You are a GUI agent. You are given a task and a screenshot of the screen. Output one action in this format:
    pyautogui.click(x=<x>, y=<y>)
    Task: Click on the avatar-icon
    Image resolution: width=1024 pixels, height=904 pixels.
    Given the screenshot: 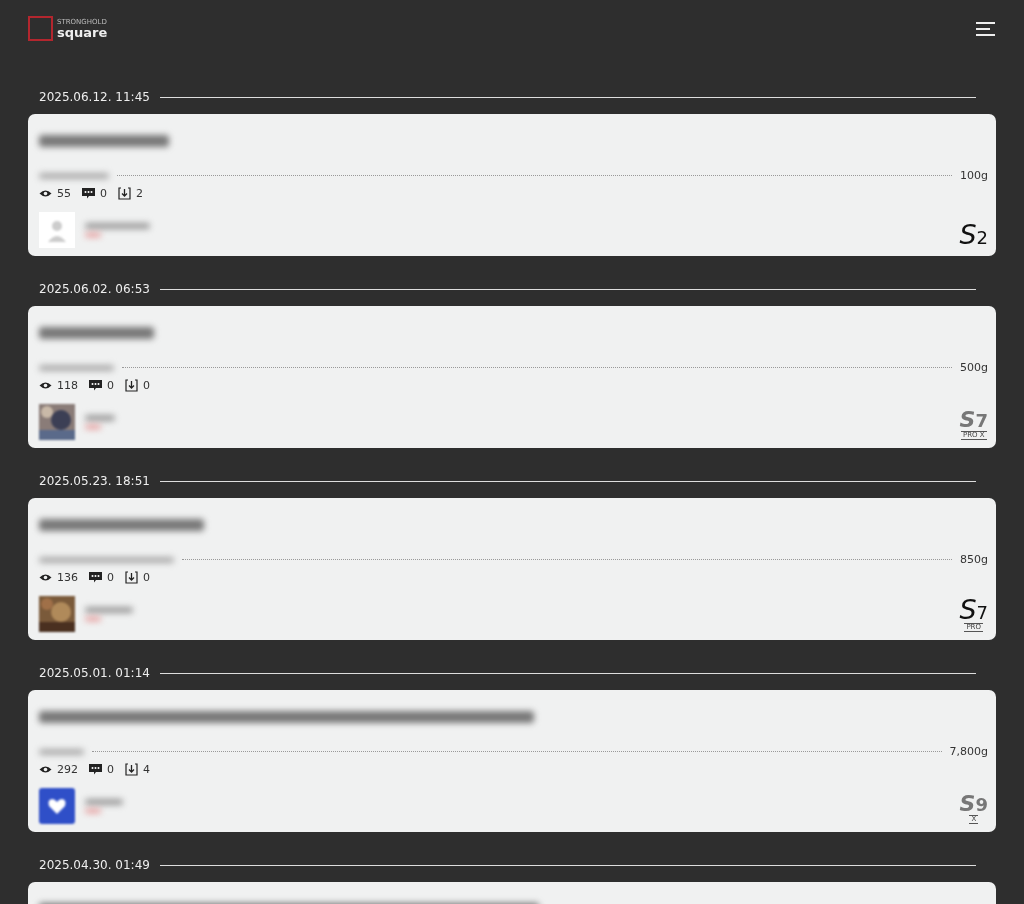 What is the action you would take?
    pyautogui.click(x=57, y=230)
    